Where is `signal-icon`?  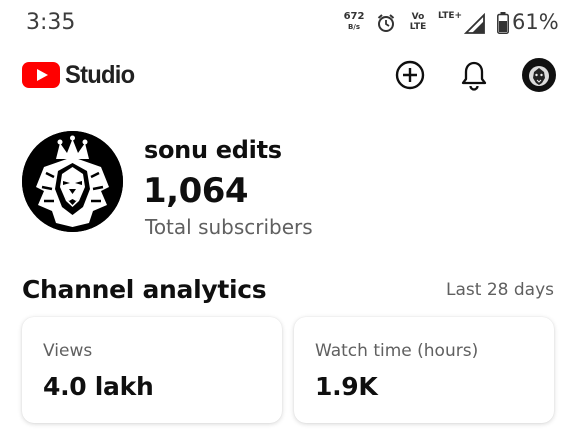 signal-icon is located at coordinates (474, 23).